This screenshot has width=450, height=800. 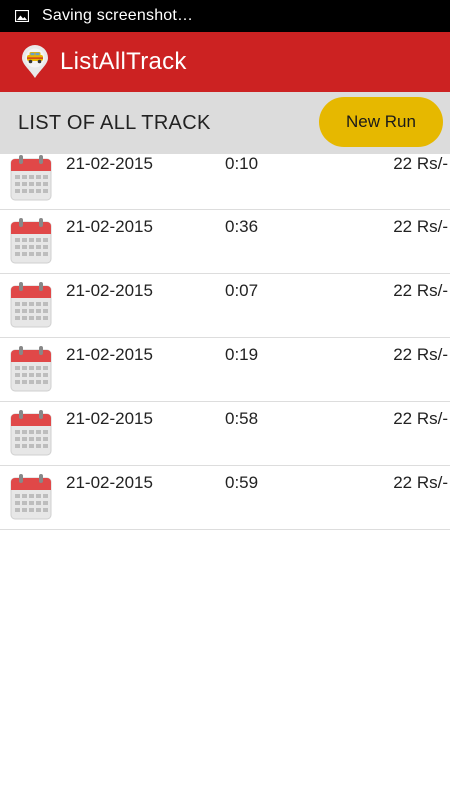 I want to click on track-time: 0:10, so click(x=242, y=163).